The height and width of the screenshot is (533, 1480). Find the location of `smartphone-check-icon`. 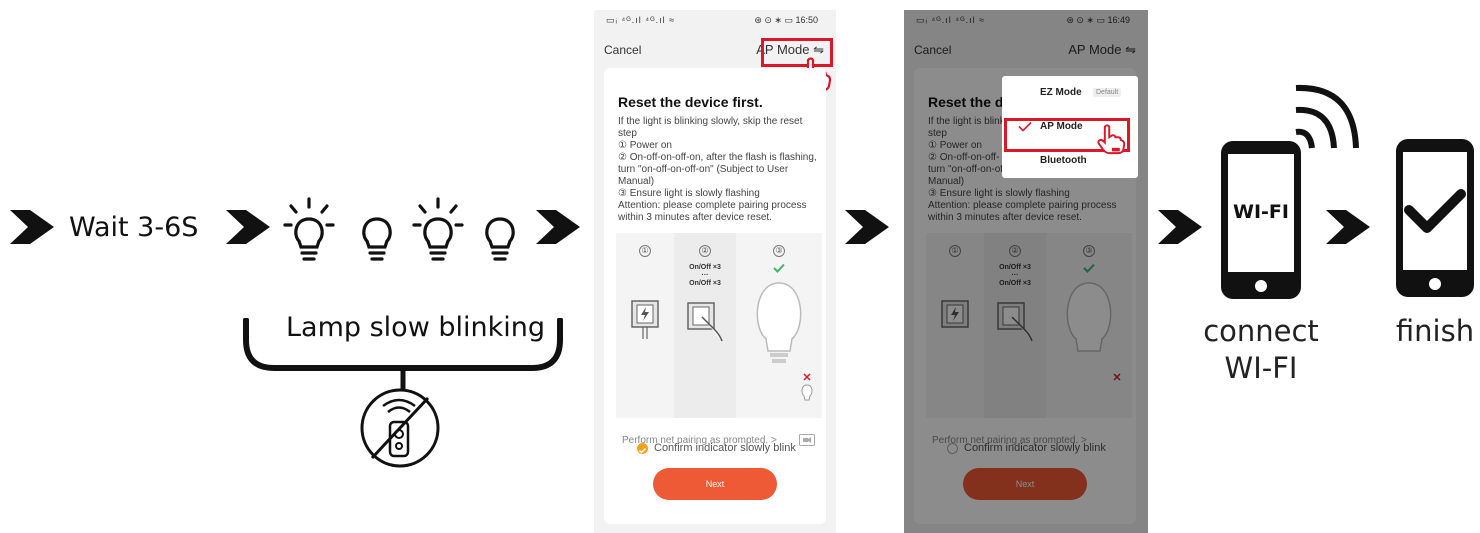

smartphone-check-icon is located at coordinates (1435, 218).